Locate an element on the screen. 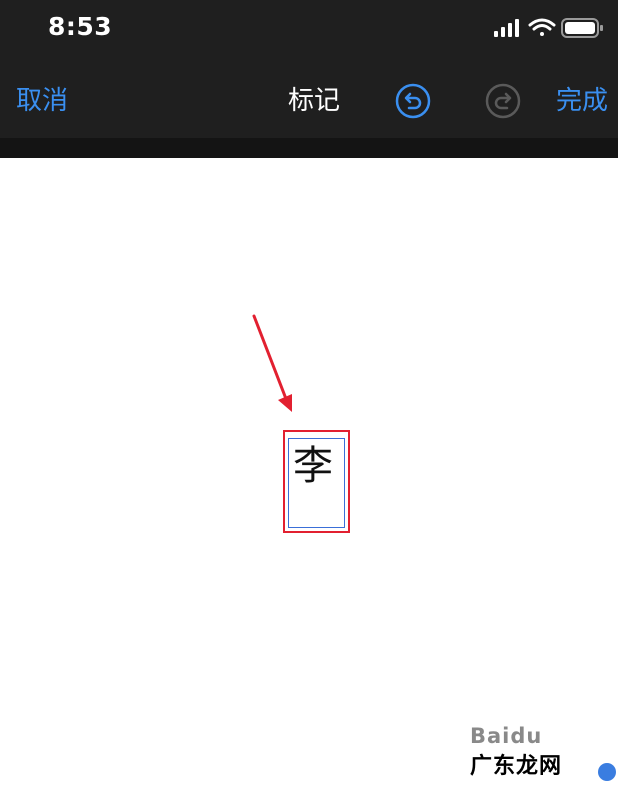  watermark-text: 广东龙网 is located at coordinates (516, 766).